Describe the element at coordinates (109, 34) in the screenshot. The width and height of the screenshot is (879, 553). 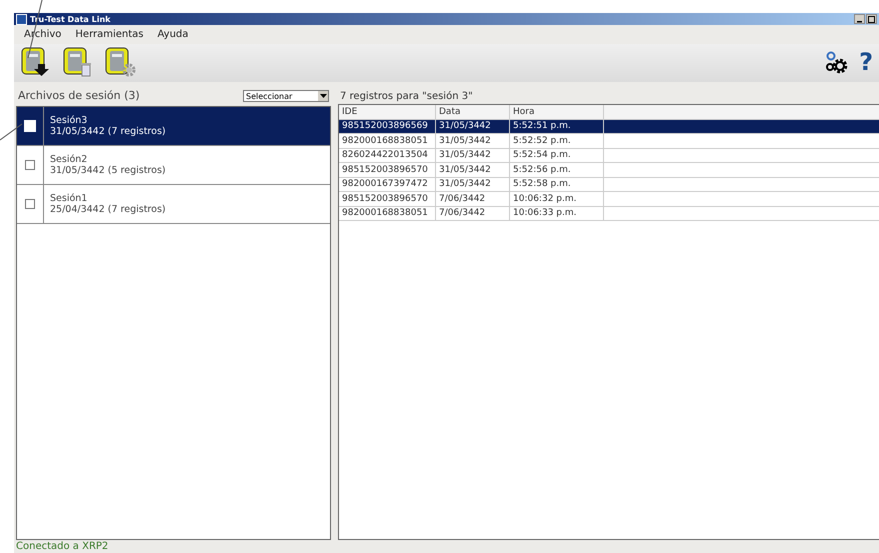
I see `menu-item: Herramientas` at that location.